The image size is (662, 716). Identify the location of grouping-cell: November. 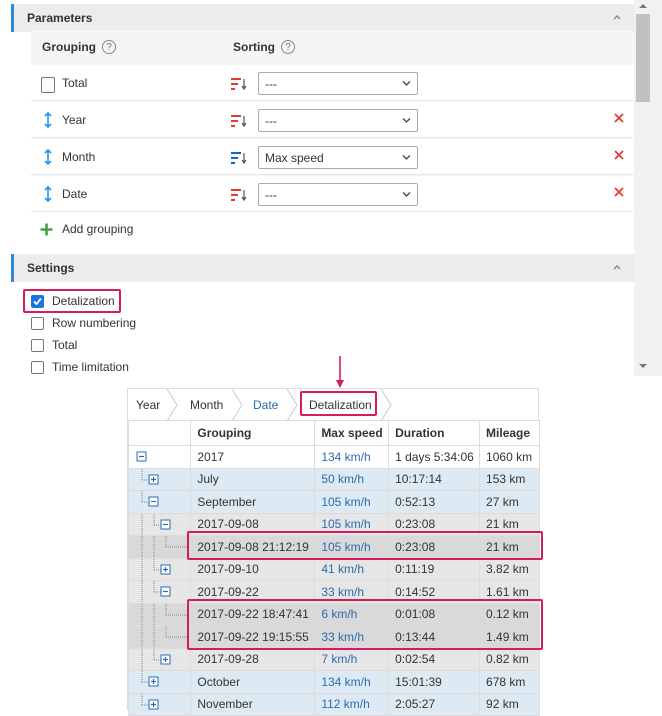
(253, 704).